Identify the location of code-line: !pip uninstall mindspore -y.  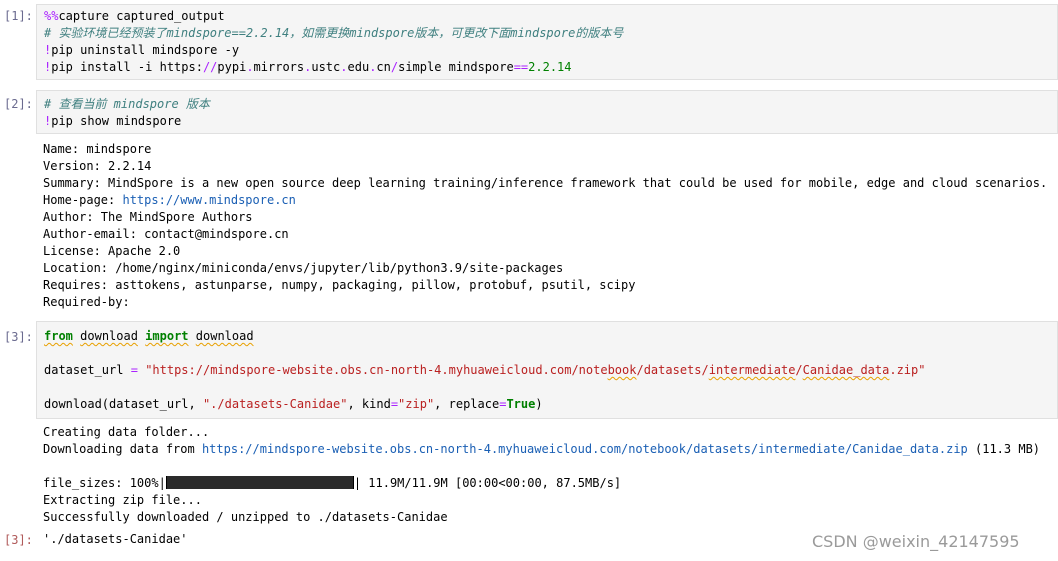
(141, 50).